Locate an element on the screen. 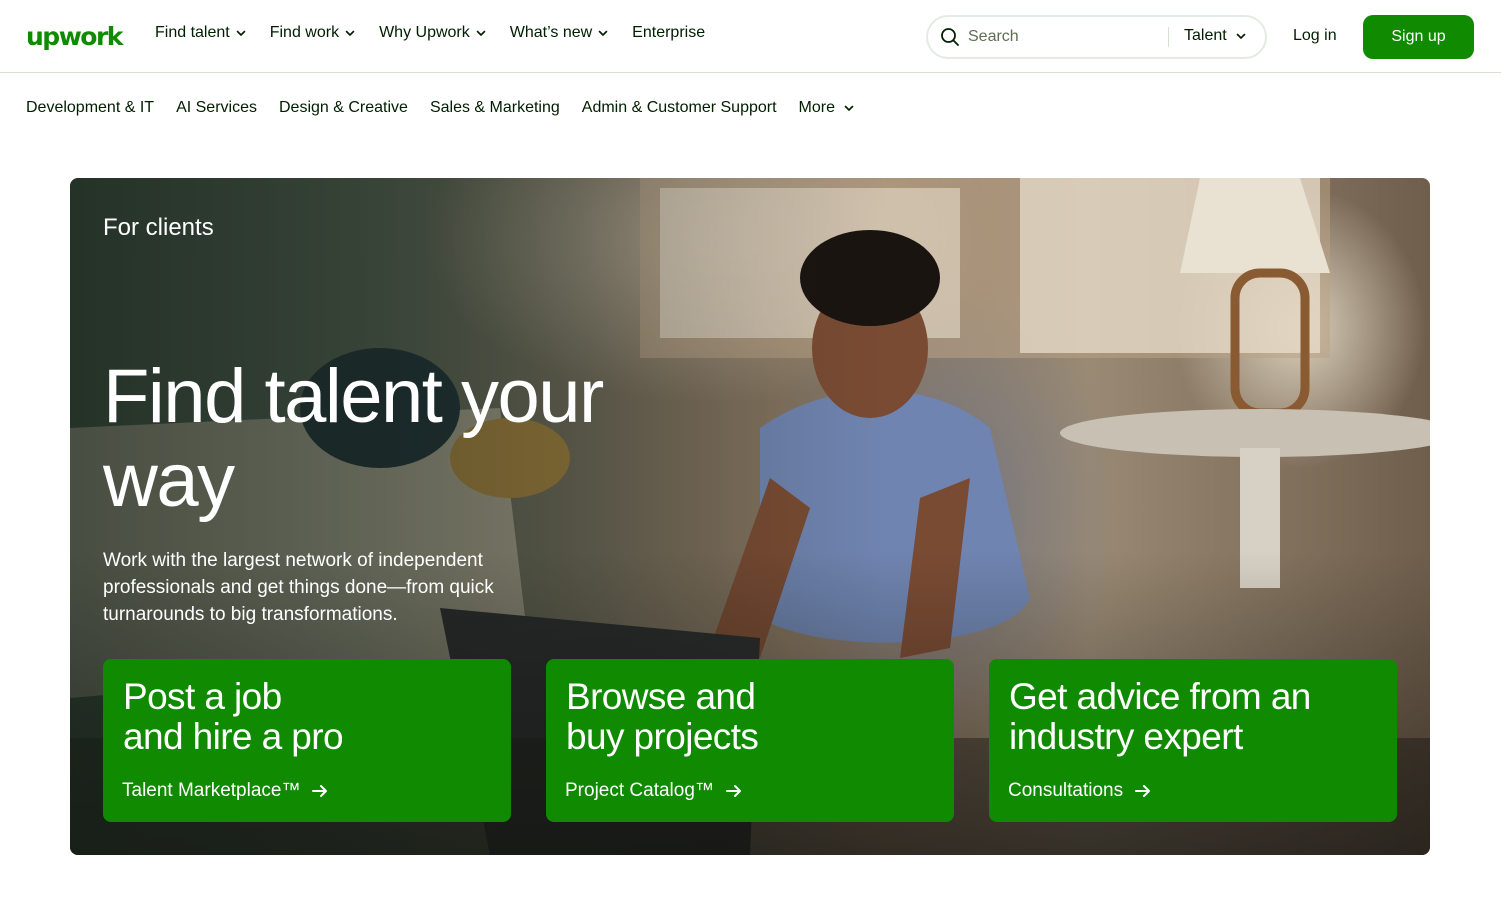 Image resolution: width=1501 pixels, height=906 pixels. category-admin-support: Admin & Customer Support is located at coordinates (679, 108).